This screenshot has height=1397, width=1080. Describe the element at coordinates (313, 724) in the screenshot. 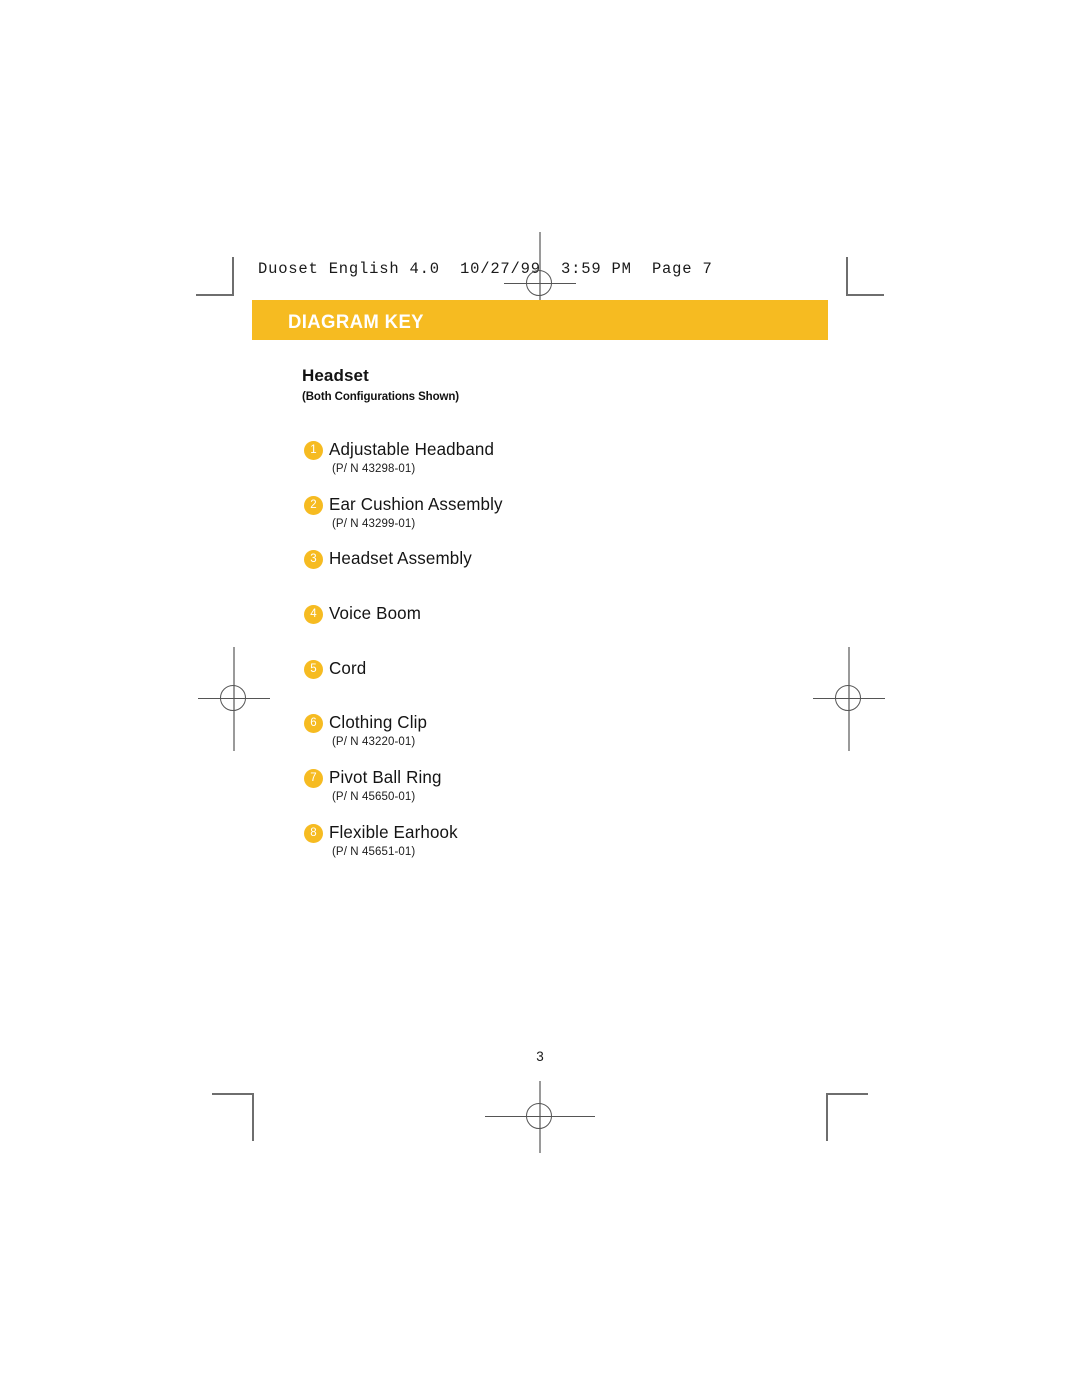

I see `part-number-badge: 6` at that location.